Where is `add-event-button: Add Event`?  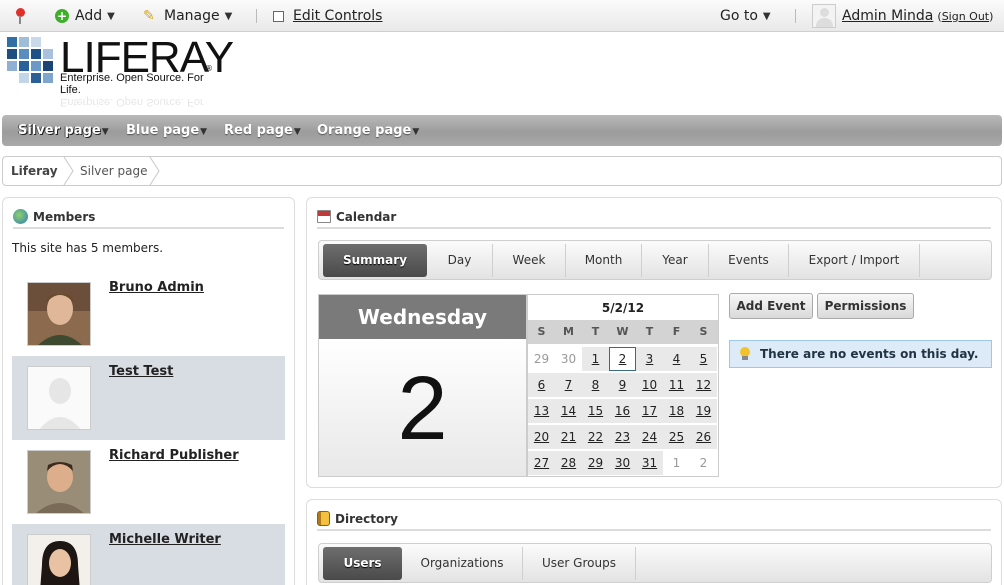 add-event-button: Add Event is located at coordinates (771, 306).